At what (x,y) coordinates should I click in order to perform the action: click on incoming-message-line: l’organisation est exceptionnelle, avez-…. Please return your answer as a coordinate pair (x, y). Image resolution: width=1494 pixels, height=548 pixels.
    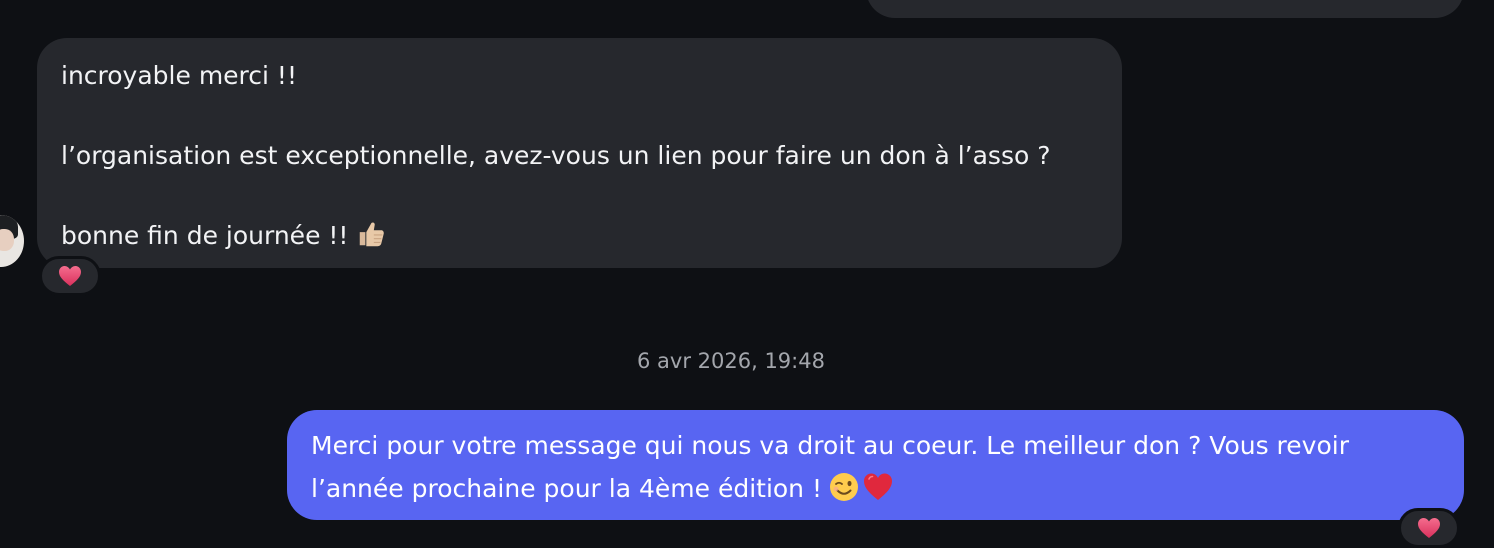
    Looking at the image, I should click on (556, 155).